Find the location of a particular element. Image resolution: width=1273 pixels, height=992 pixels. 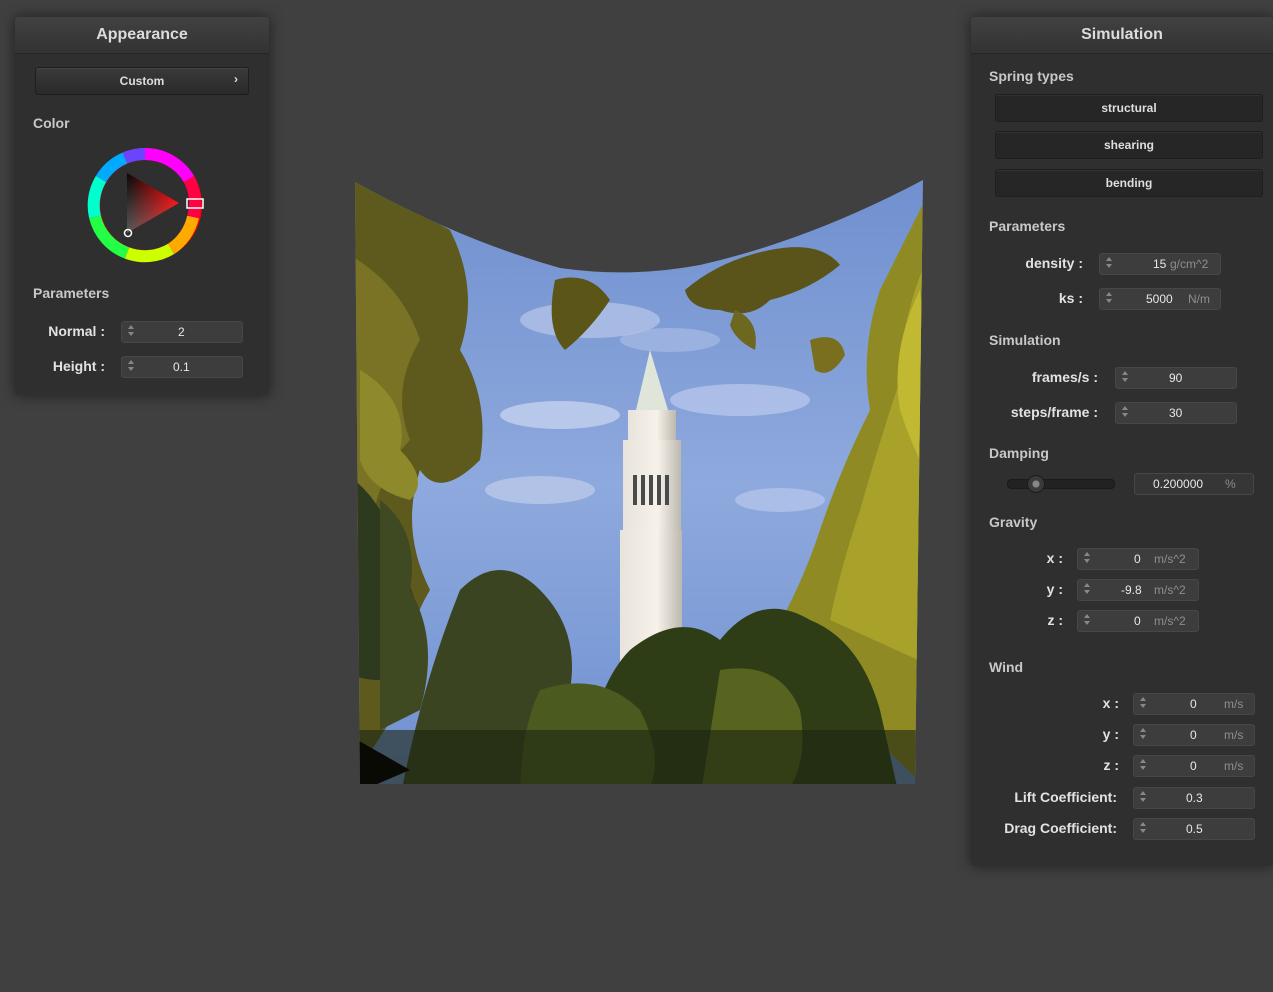

height-input: 0.1 is located at coordinates (182, 367).